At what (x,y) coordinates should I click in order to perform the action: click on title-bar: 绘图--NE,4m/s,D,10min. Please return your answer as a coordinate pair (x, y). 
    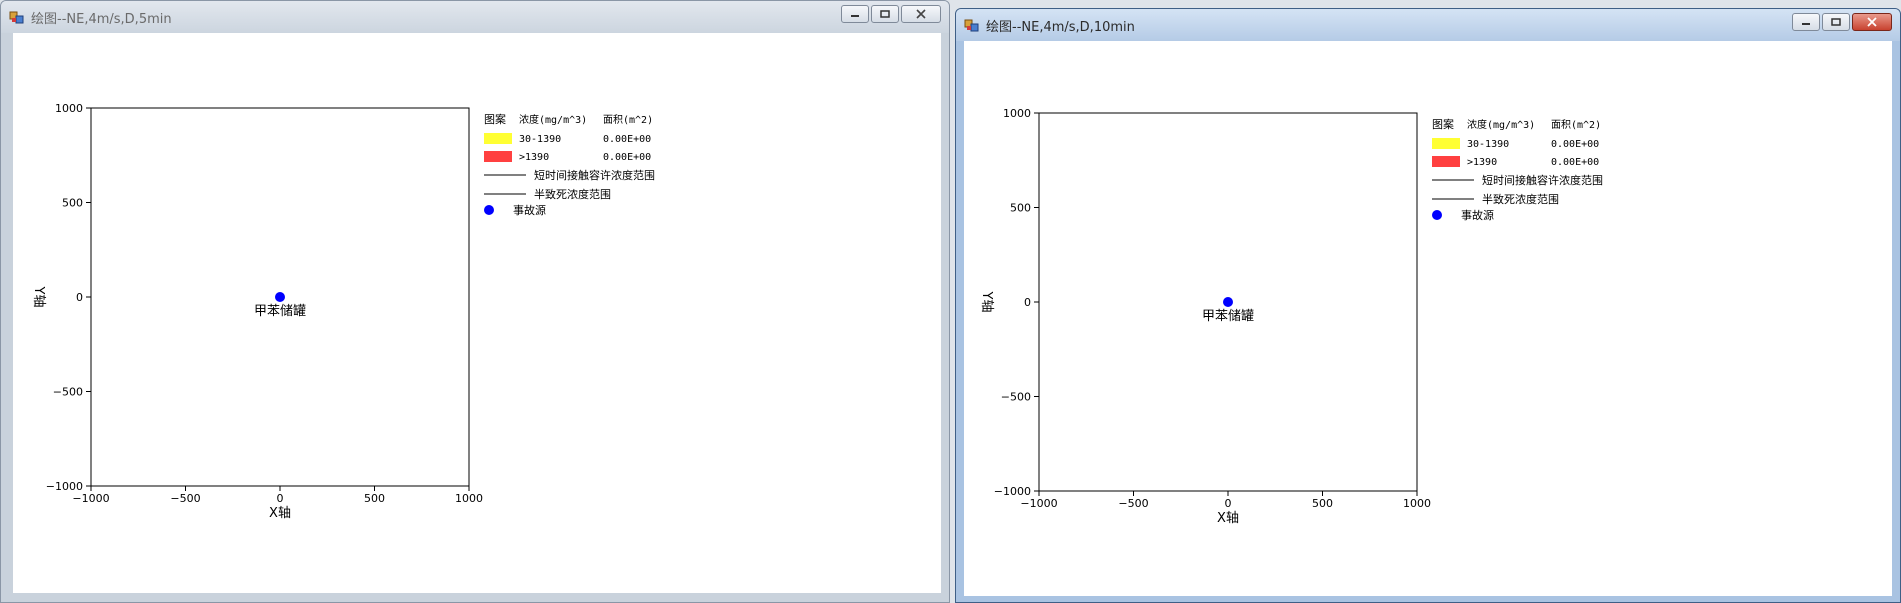
    Looking at the image, I should click on (1428, 25).